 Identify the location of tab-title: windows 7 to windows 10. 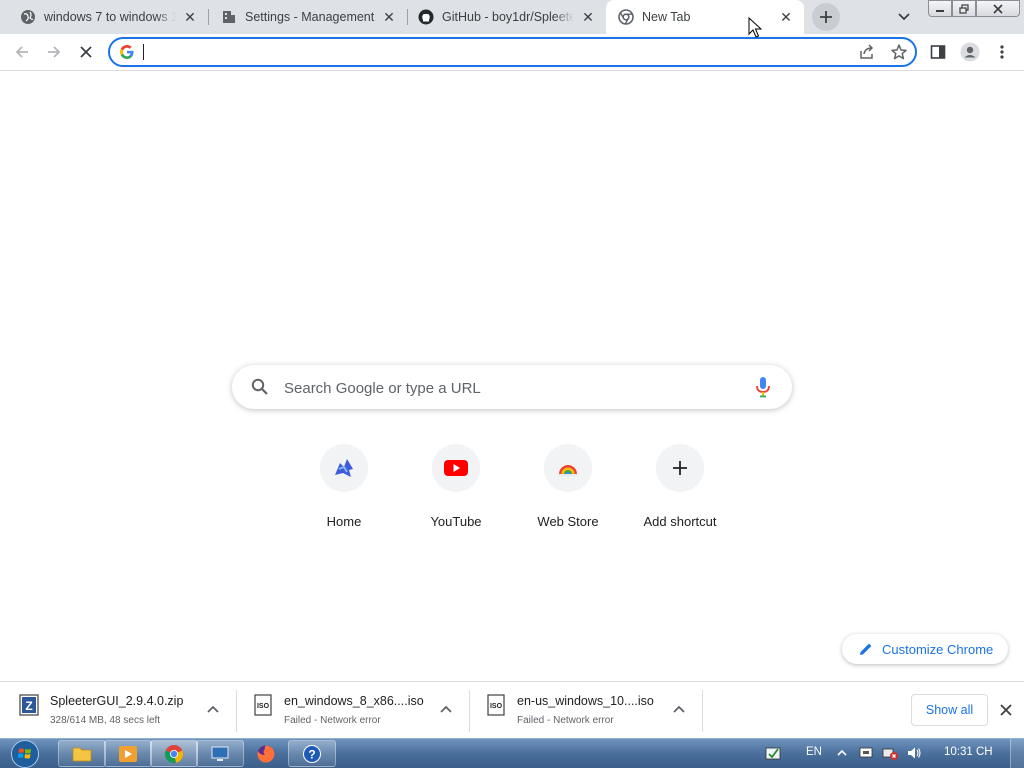
(110, 17).